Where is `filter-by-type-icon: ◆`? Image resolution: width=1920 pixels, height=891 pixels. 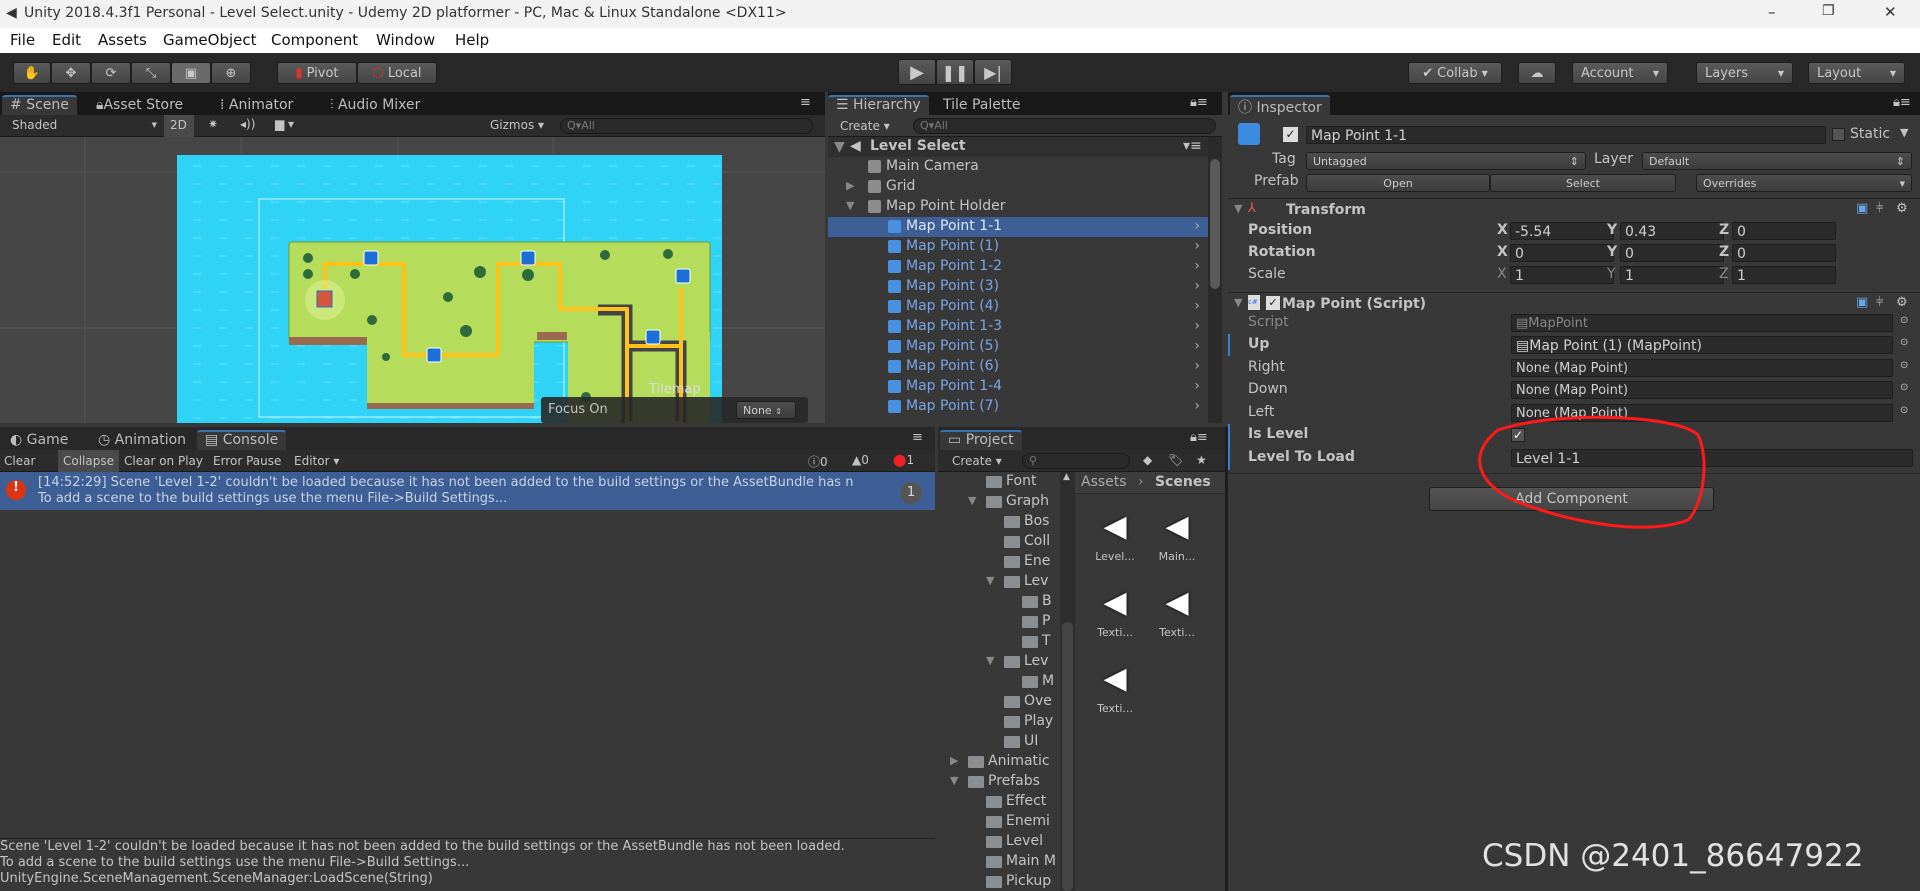
filter-by-type-icon: ◆ is located at coordinates (1147, 460).